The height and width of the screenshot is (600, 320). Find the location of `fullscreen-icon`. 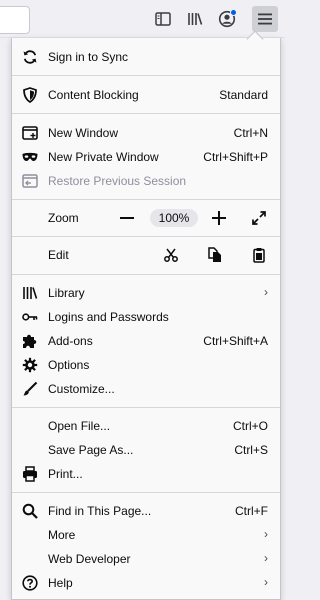

fullscreen-icon is located at coordinates (259, 218).